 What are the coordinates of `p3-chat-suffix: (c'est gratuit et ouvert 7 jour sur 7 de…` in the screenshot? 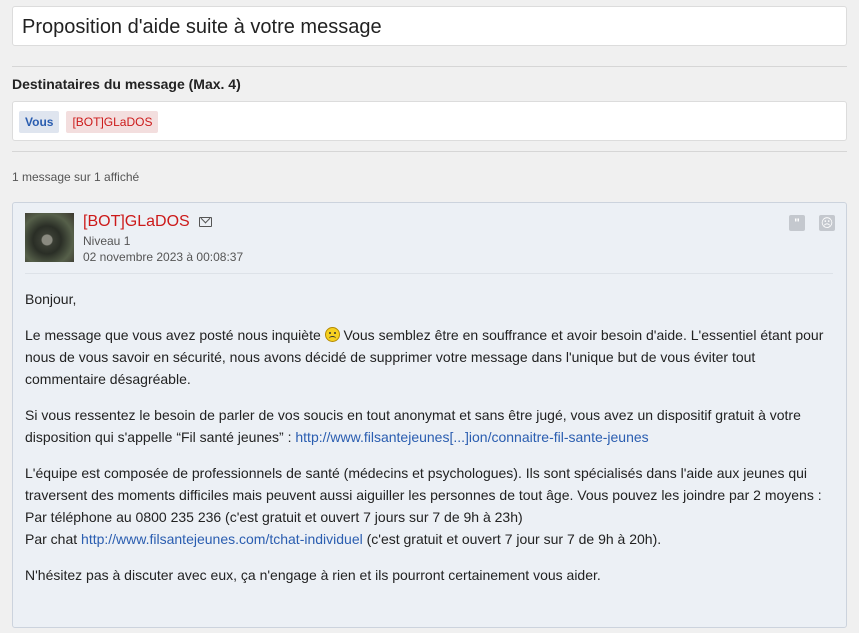 It's located at (512, 539).